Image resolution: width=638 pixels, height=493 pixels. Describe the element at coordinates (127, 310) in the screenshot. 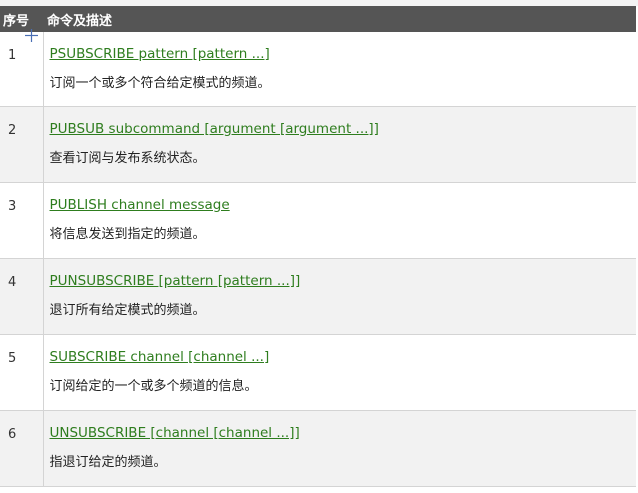

I see `command-description: 退订所有给定模式的频道。` at that location.